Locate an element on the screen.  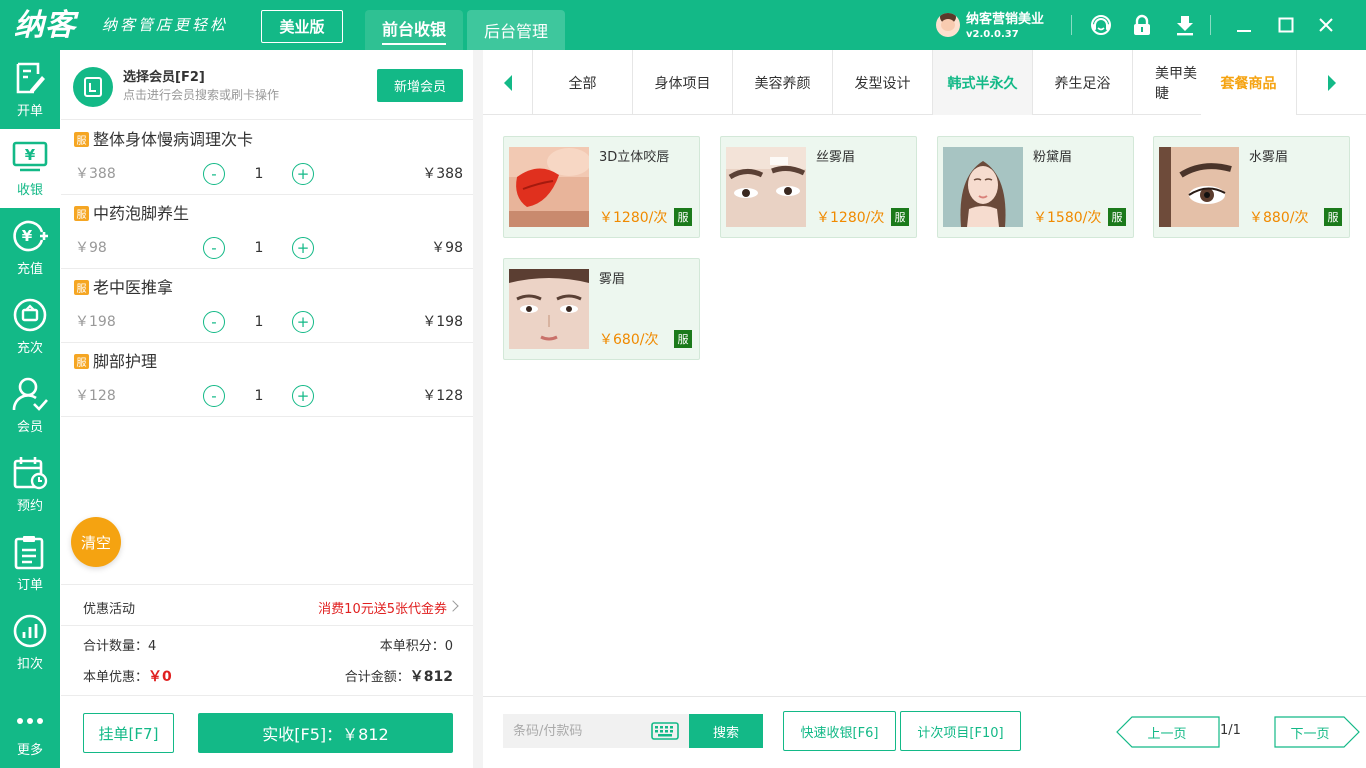
lock-icon is located at coordinates (1142, 25).